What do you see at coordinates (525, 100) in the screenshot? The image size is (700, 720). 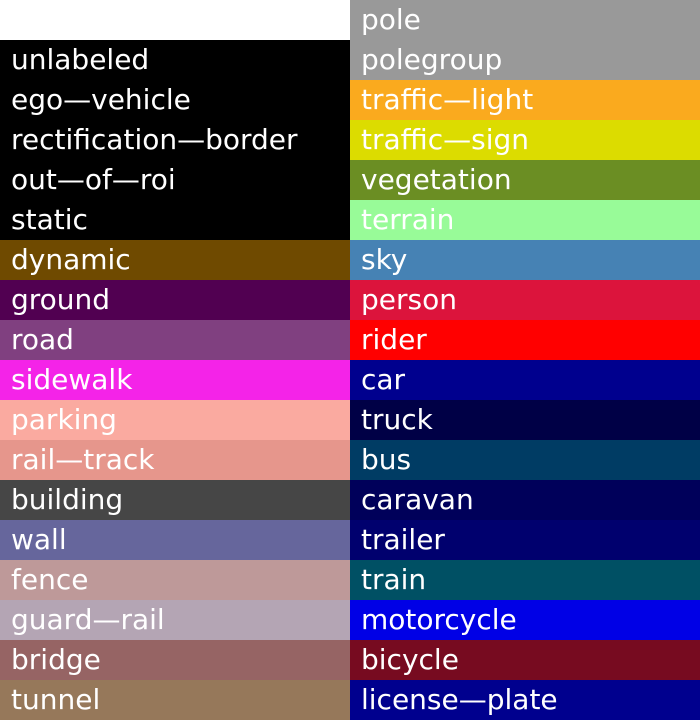 I see `legend-swatch-right-2: traffic—light` at bounding box center [525, 100].